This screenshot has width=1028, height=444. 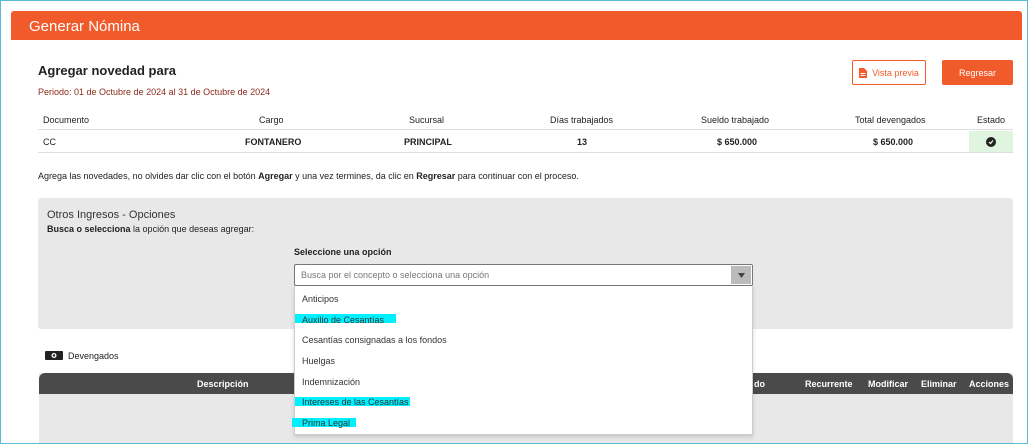 What do you see at coordinates (977, 72) in the screenshot?
I see `back-button: Regresar` at bounding box center [977, 72].